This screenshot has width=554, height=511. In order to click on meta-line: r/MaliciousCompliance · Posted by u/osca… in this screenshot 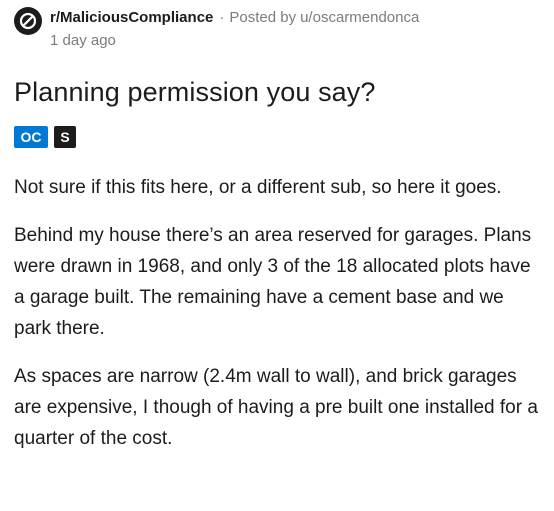, I will do `click(234, 18)`.